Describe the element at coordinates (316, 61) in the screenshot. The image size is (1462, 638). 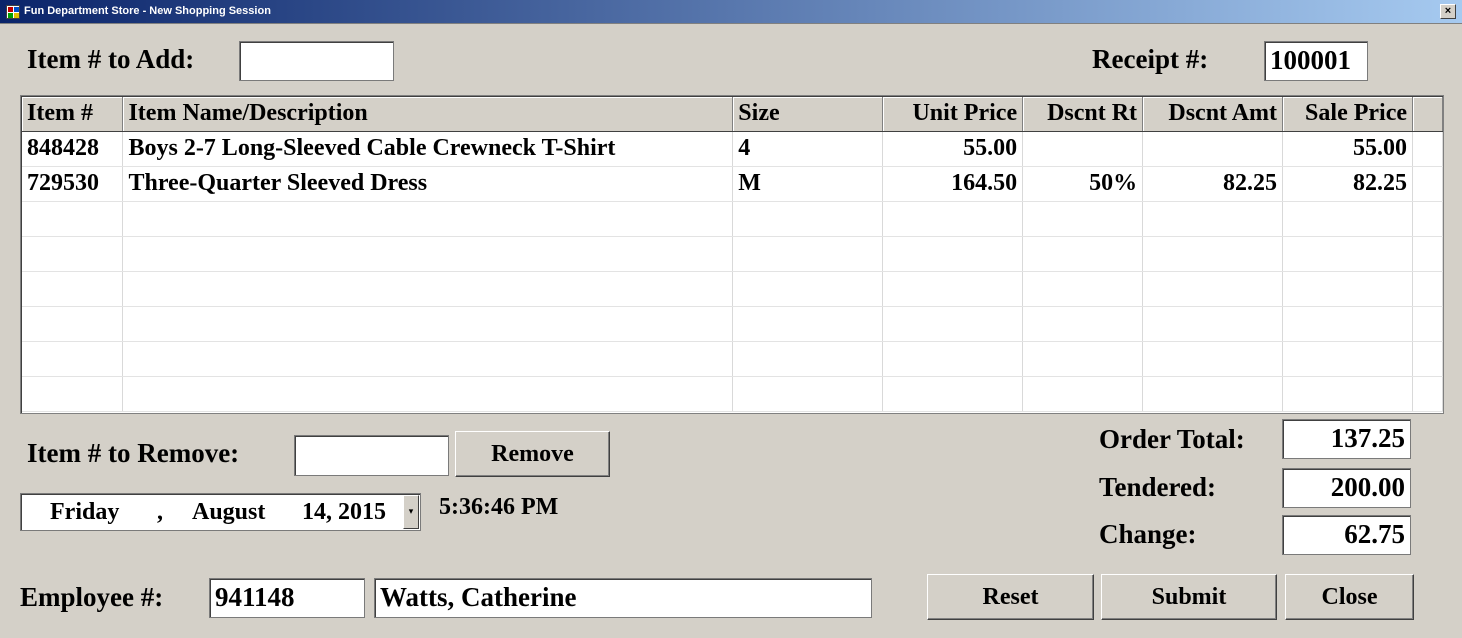
I see `item-to-add-input` at that location.